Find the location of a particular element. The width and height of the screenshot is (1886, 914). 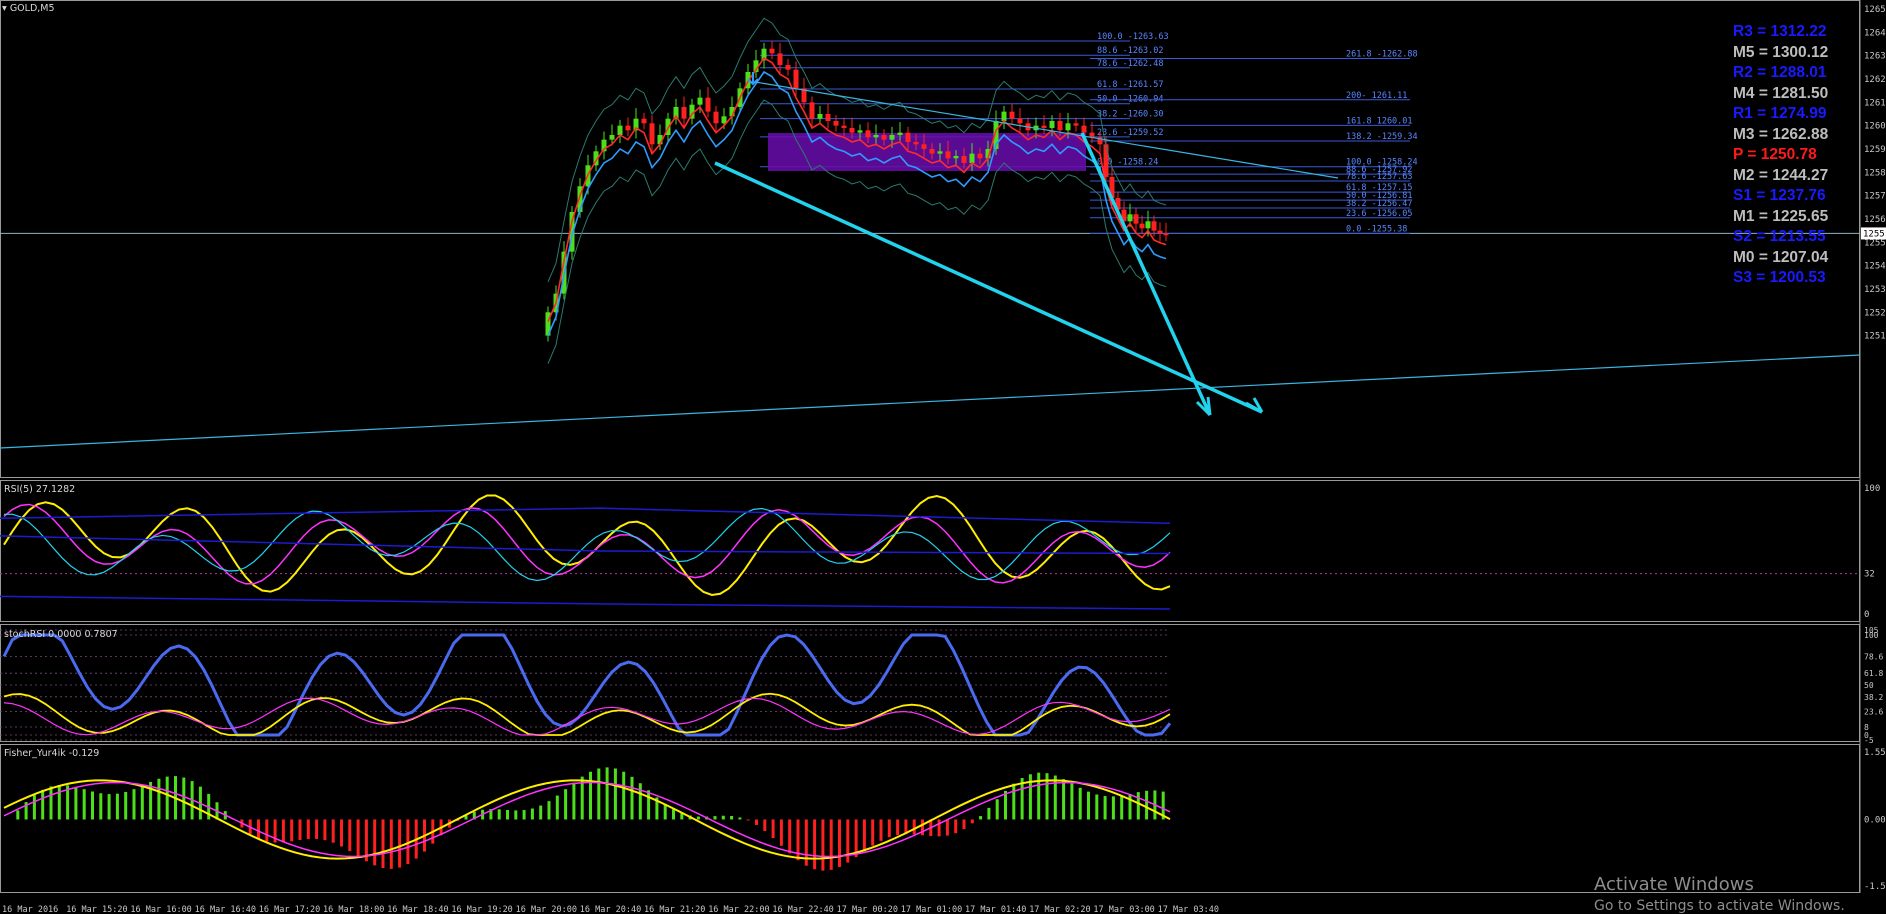

activate-windows-subtitle: Go to Settings to activate Windows. is located at coordinates (1719, 906).